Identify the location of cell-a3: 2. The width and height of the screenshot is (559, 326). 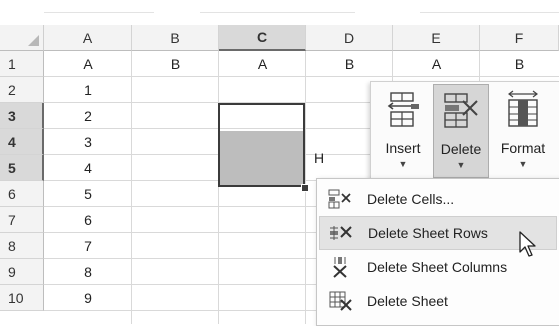
(88, 116).